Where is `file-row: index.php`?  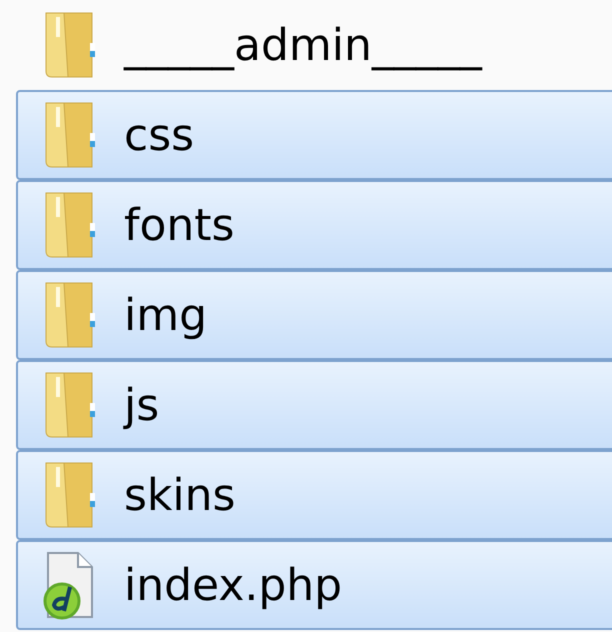 file-row: index.php is located at coordinates (314, 585).